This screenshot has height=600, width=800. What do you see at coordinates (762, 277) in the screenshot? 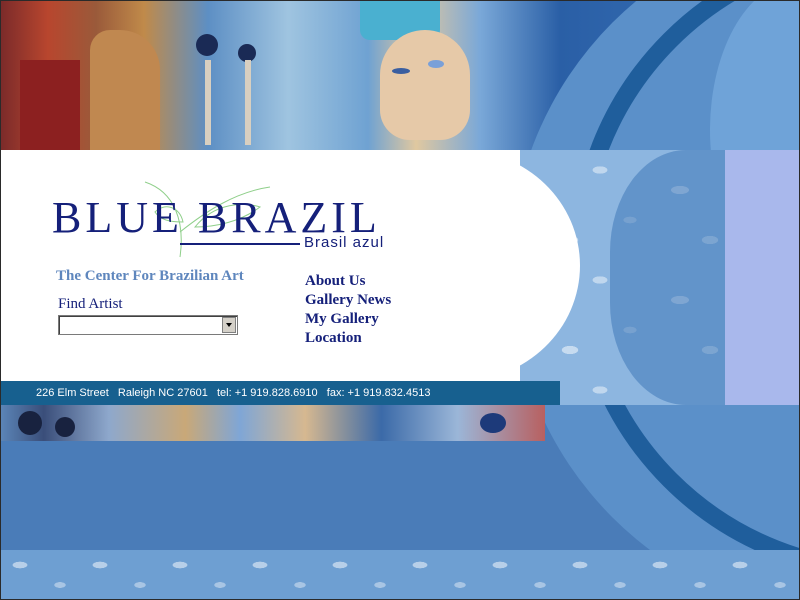
I see `lavender-strip` at bounding box center [762, 277].